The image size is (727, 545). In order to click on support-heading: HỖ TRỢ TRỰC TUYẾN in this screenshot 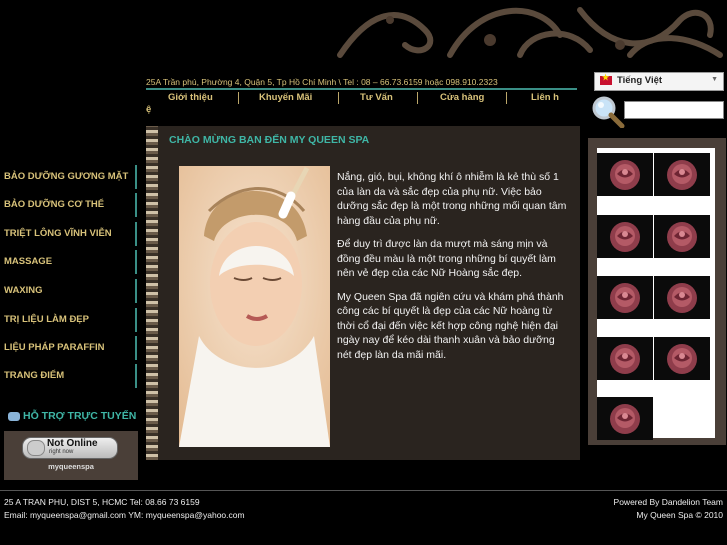, I will do `click(72, 416)`.